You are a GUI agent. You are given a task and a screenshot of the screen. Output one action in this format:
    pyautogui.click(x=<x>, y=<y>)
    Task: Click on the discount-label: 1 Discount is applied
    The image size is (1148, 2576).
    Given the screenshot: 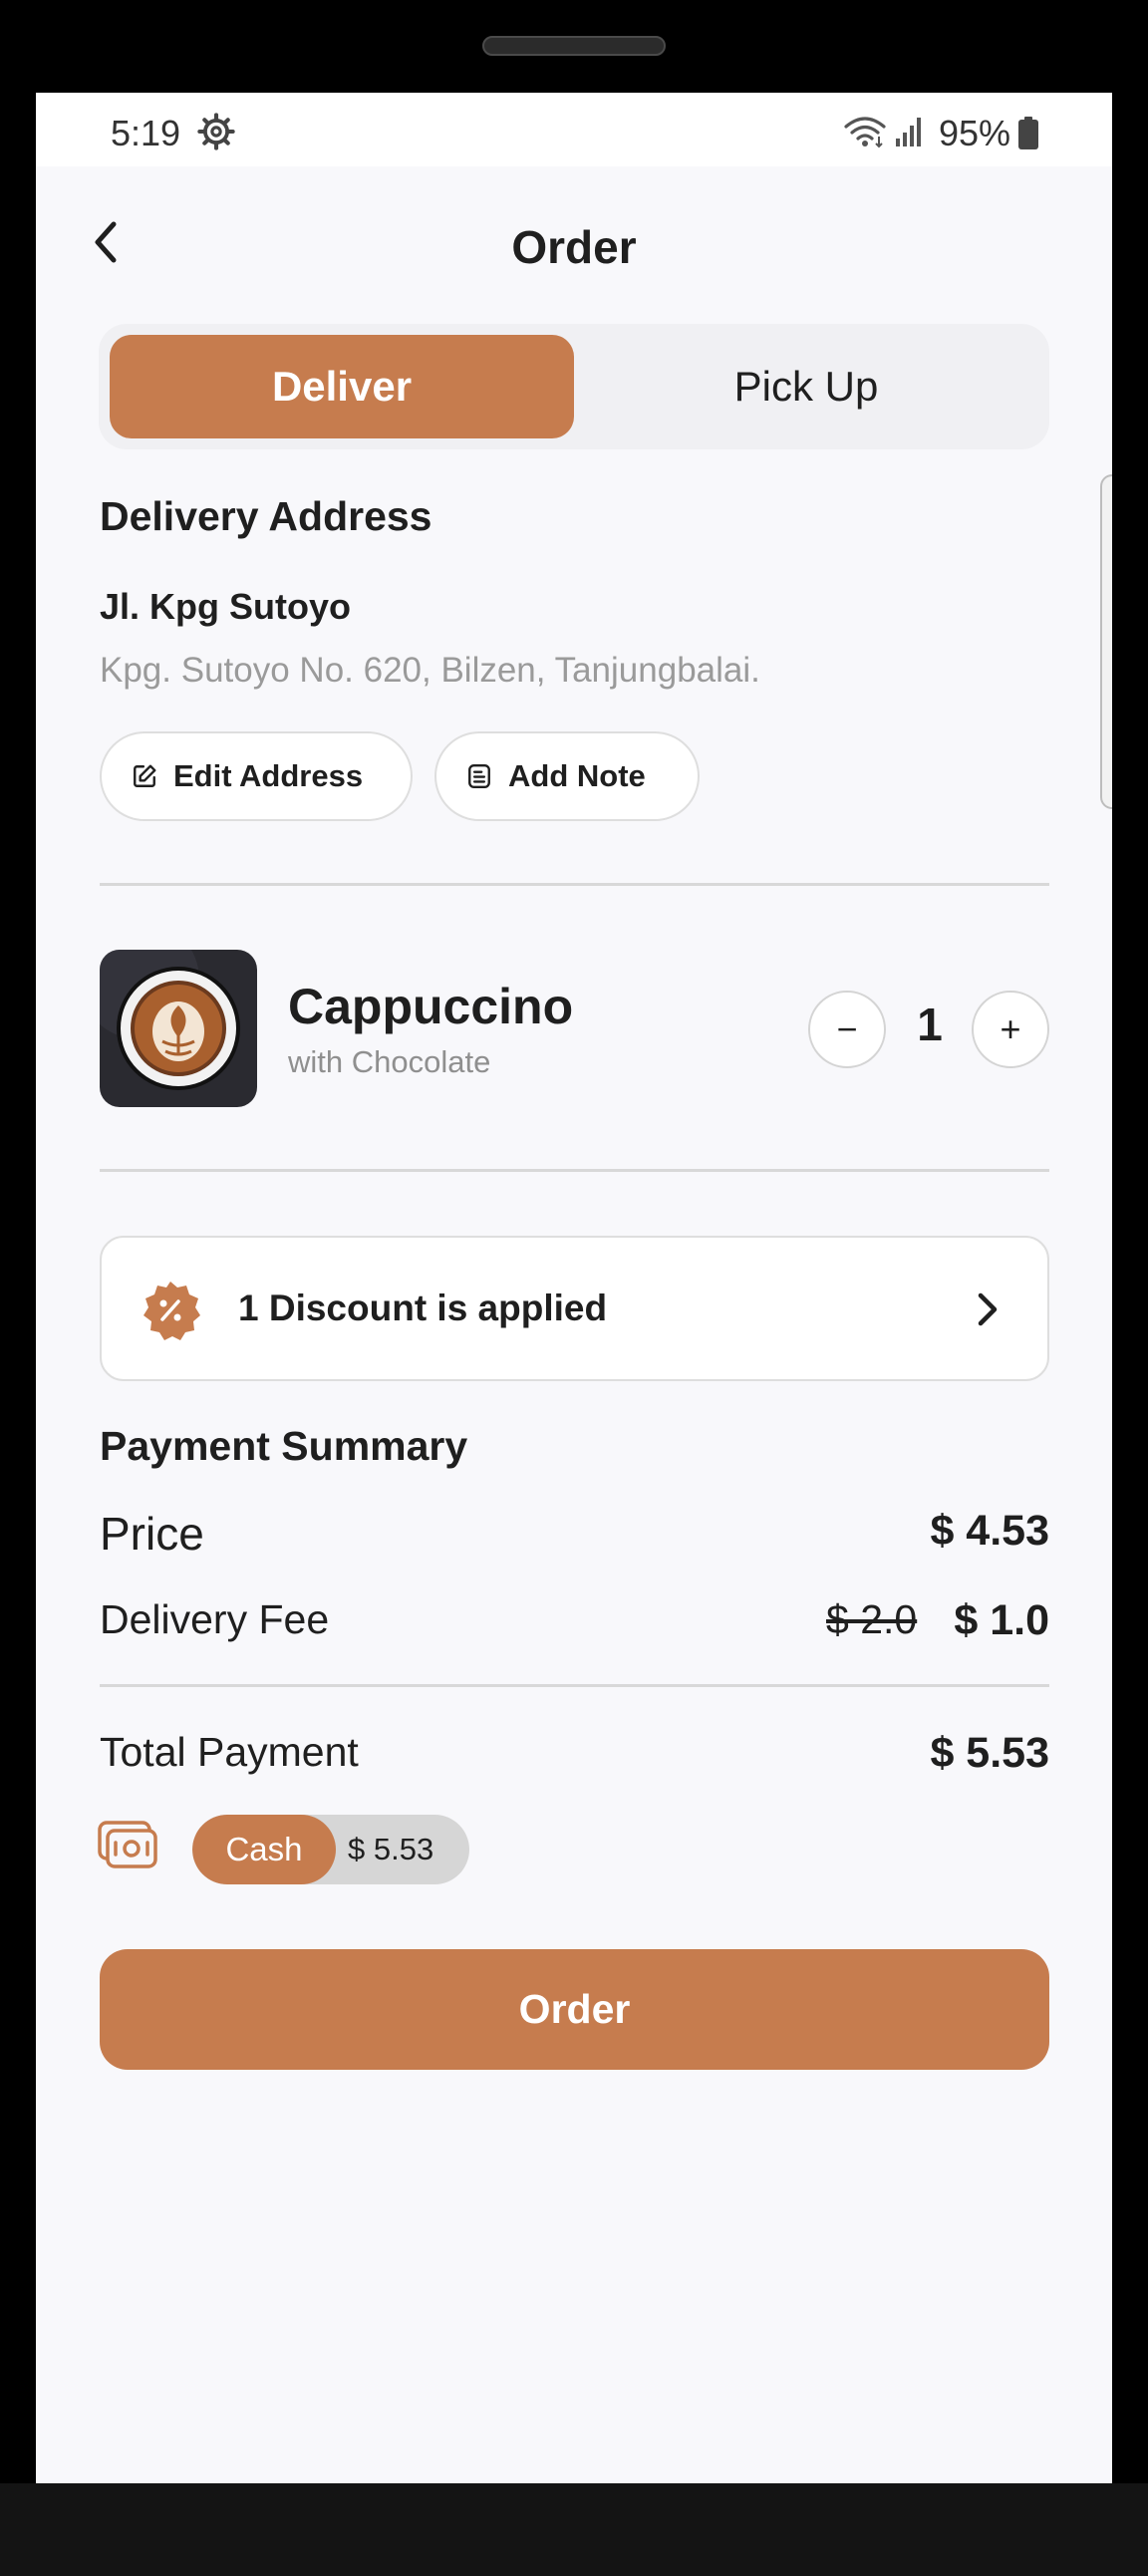 What is the action you would take?
    pyautogui.click(x=423, y=1308)
    